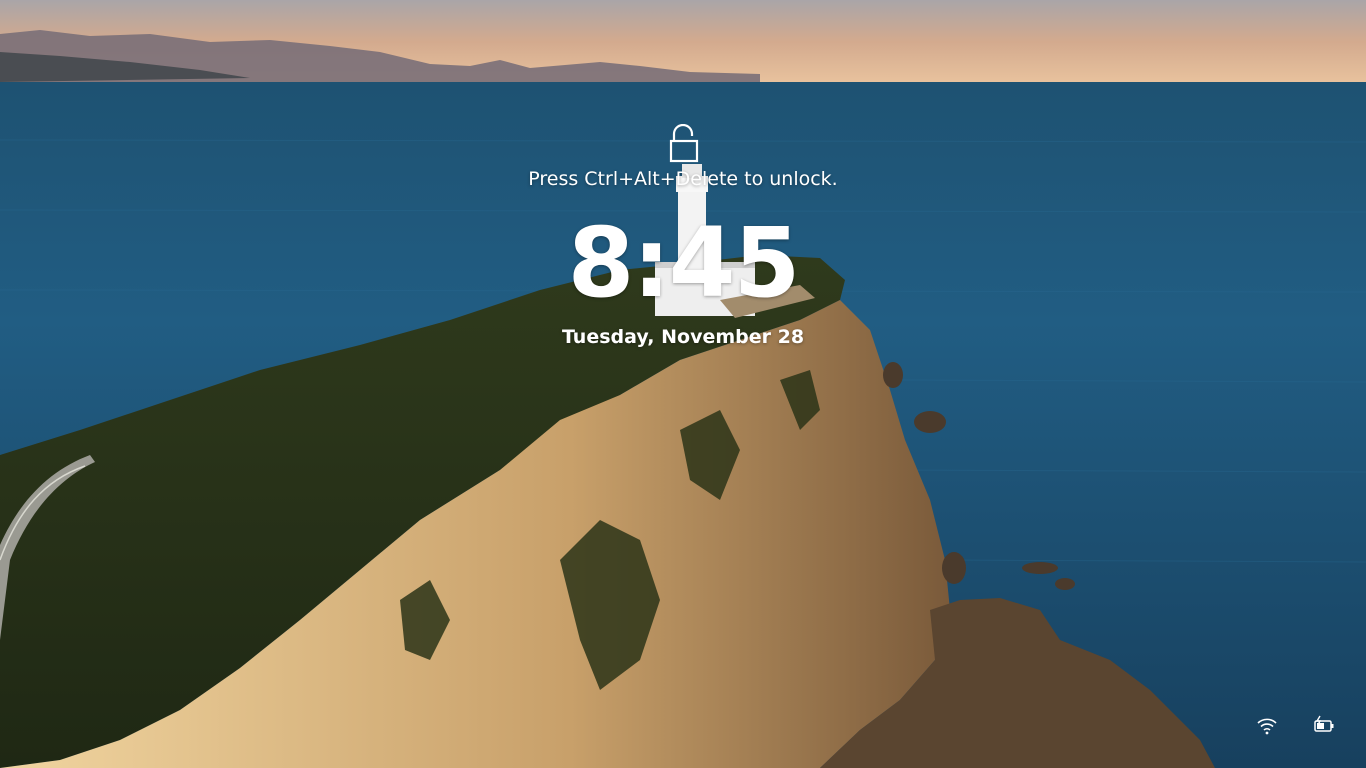 The width and height of the screenshot is (1366, 768). What do you see at coordinates (683, 337) in the screenshot?
I see `clock-date: Tuesday, November 28` at bounding box center [683, 337].